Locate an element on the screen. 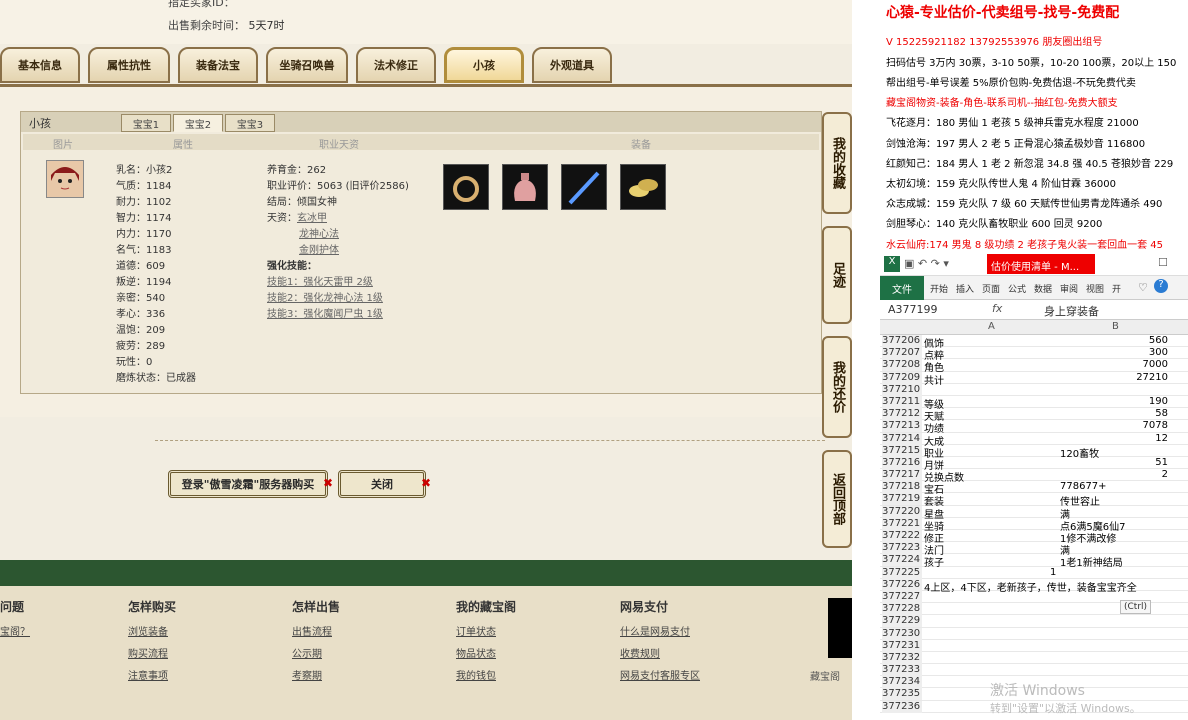 The height and width of the screenshot is (720, 1188). sheet-row: 377225 1 is located at coordinates (1034, 572).